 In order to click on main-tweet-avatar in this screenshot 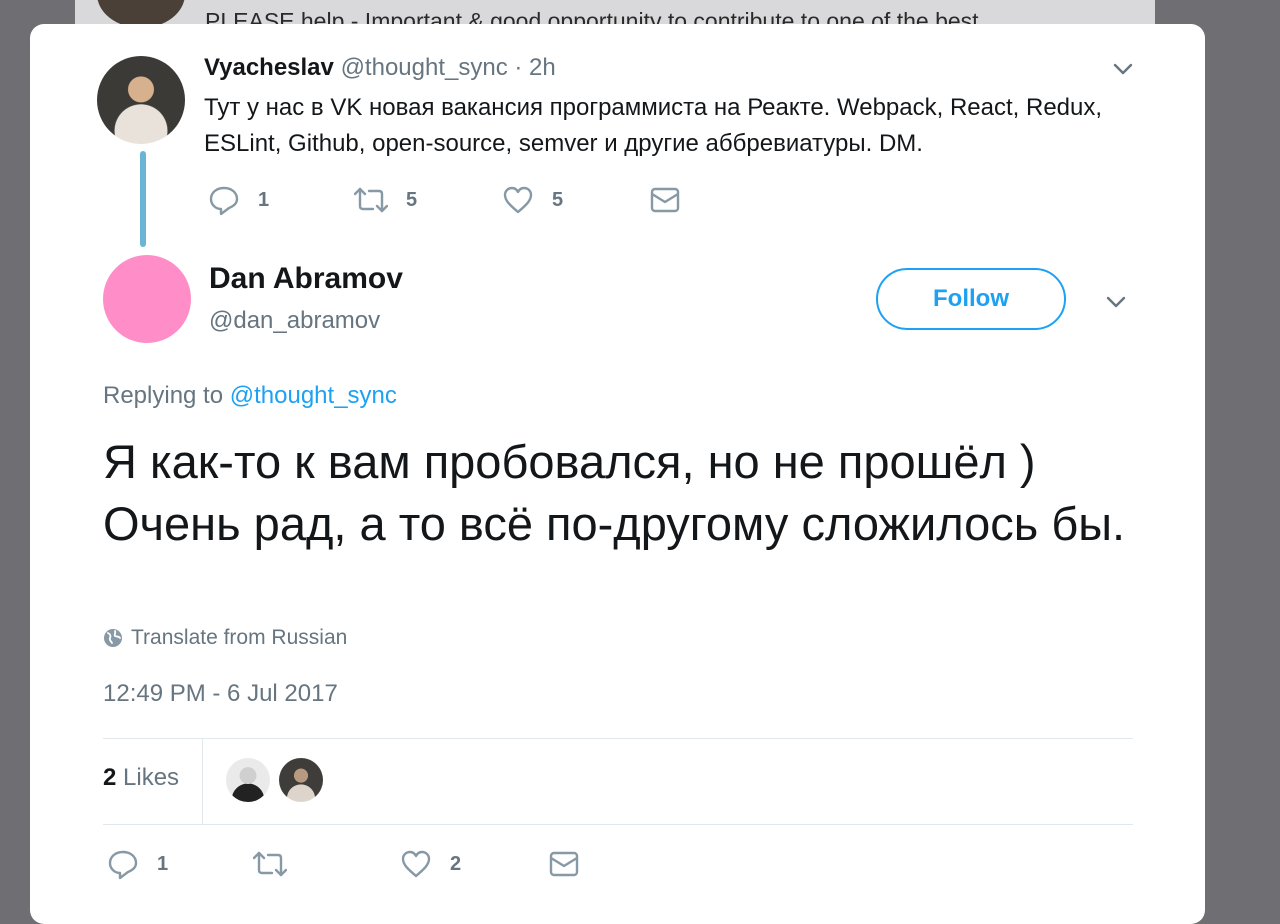, I will do `click(147, 299)`.